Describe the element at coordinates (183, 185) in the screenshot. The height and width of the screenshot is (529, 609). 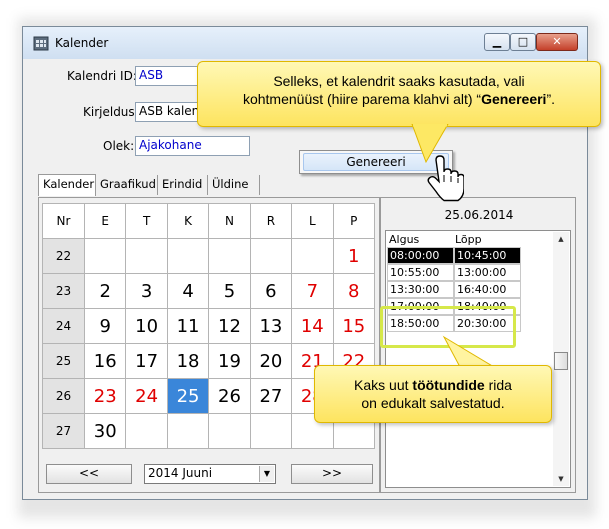
I see `tab-erindid: Erindid` at that location.